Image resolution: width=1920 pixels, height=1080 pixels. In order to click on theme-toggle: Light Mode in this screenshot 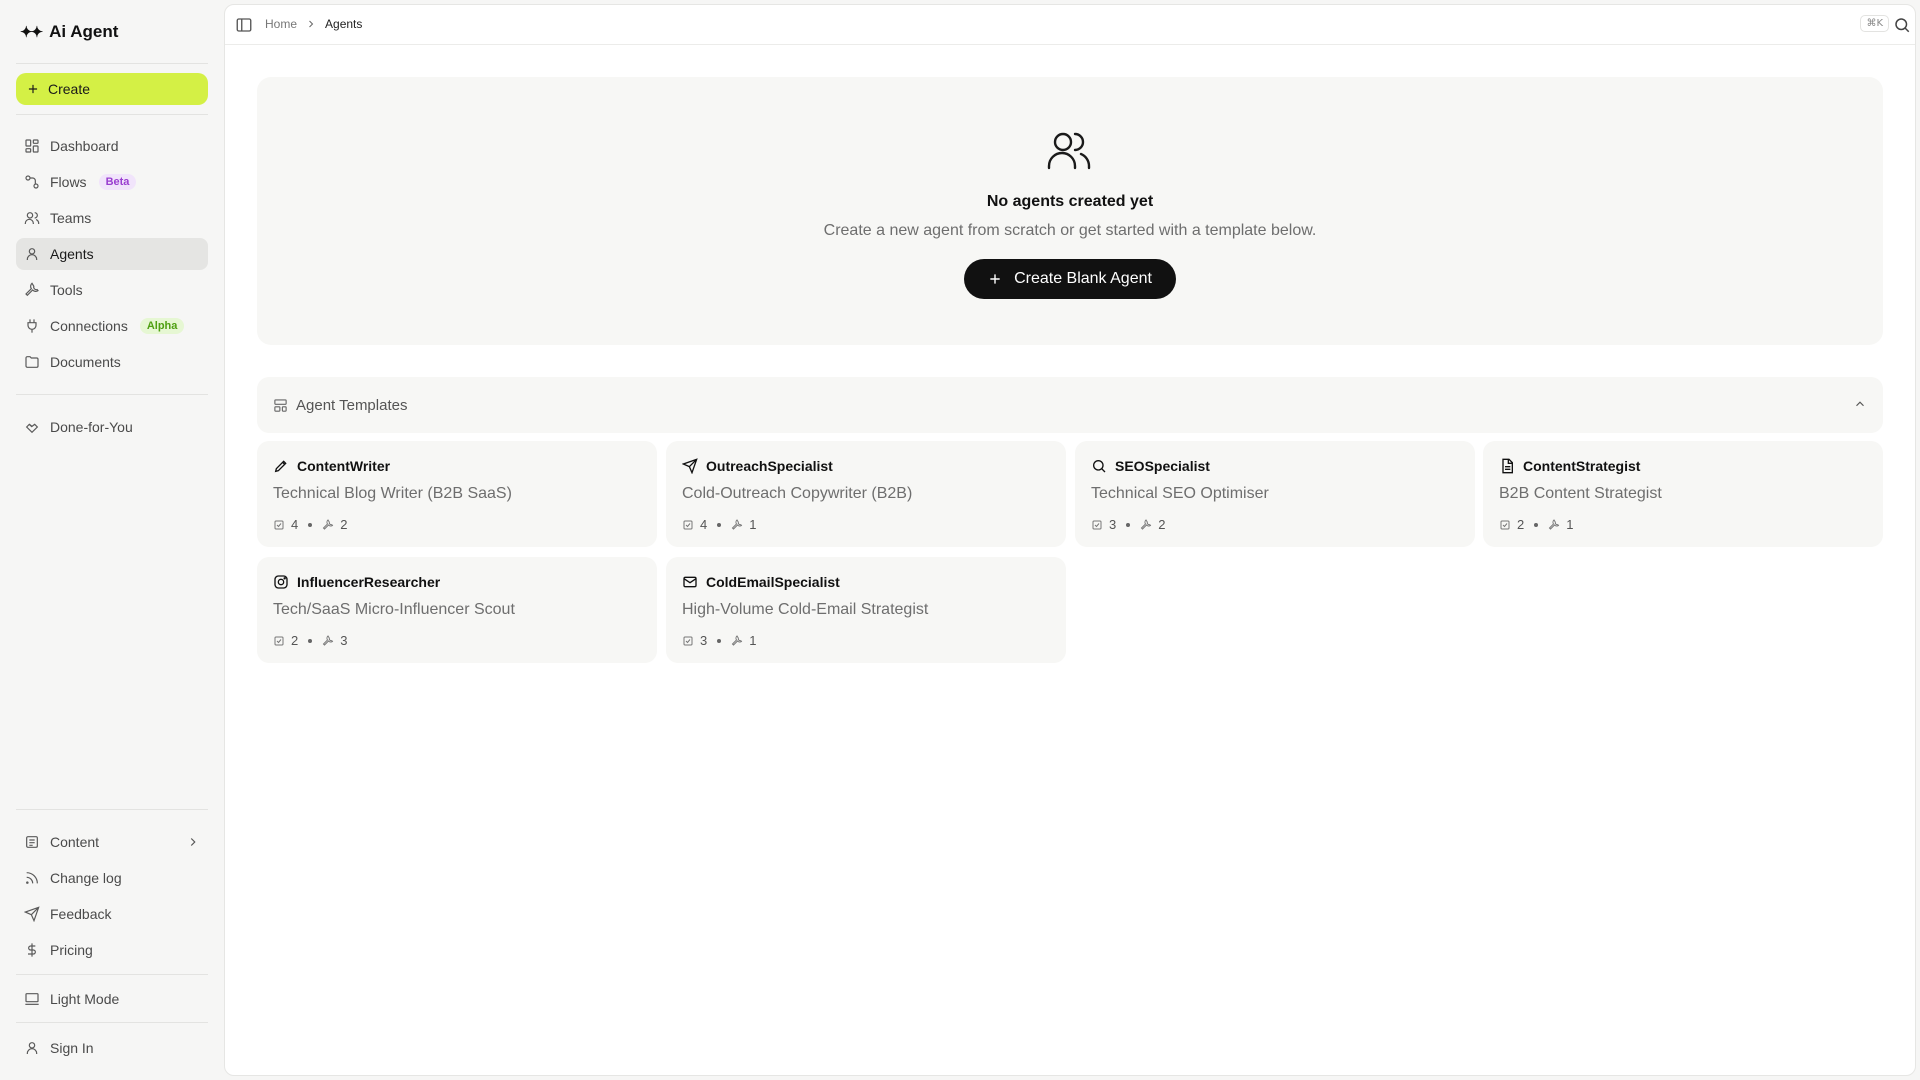, I will do `click(112, 999)`.